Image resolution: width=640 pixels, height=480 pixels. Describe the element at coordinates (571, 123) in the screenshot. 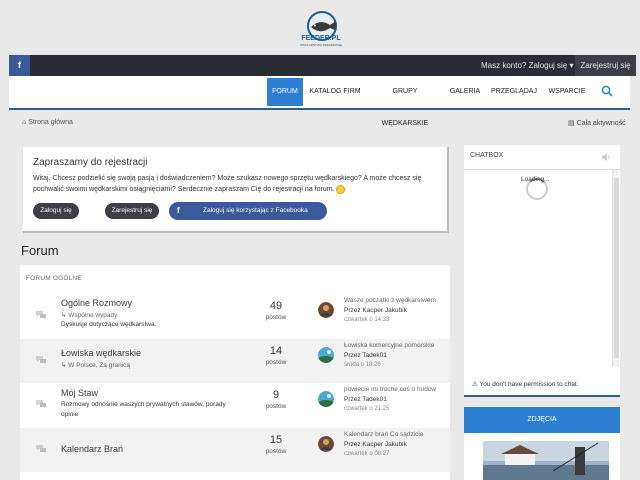

I see `activity-icon: ▤` at that location.